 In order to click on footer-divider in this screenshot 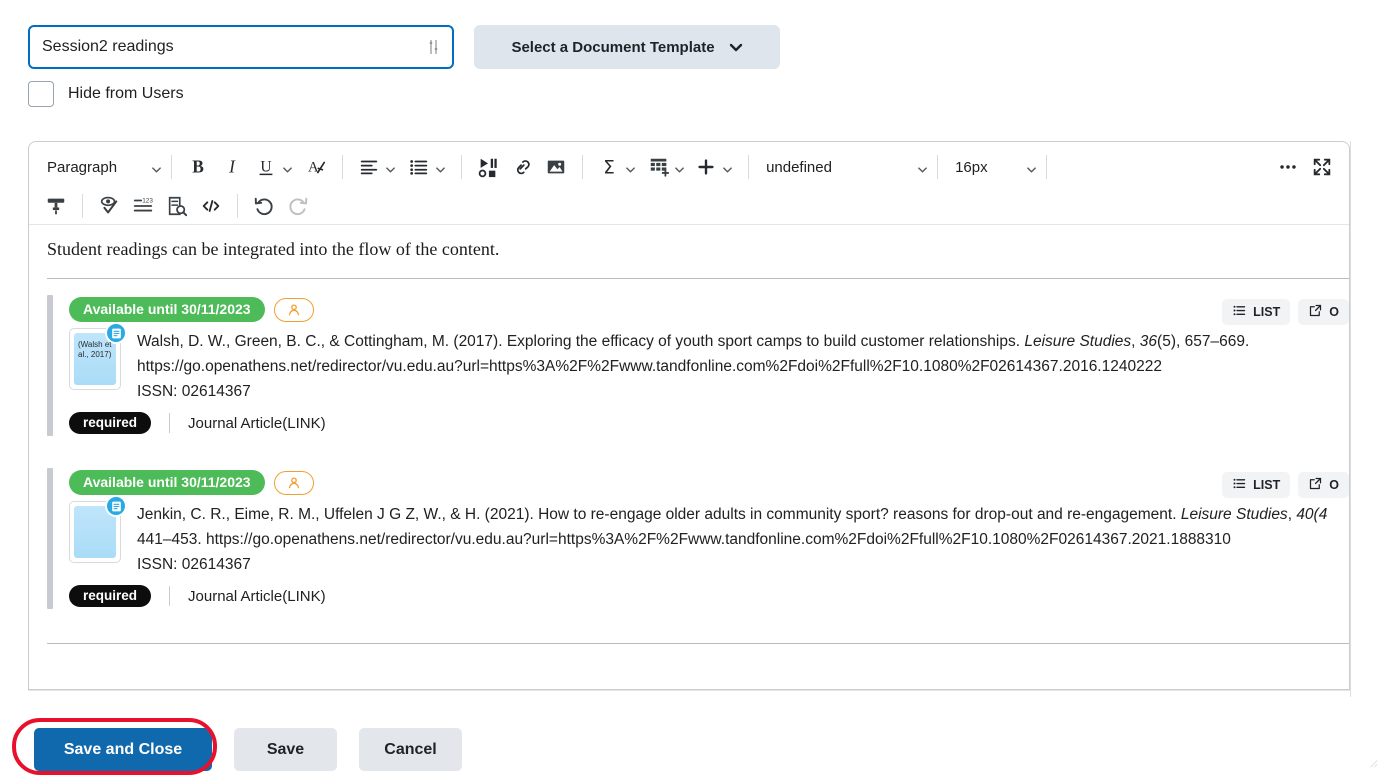, I will do `click(170, 596)`.